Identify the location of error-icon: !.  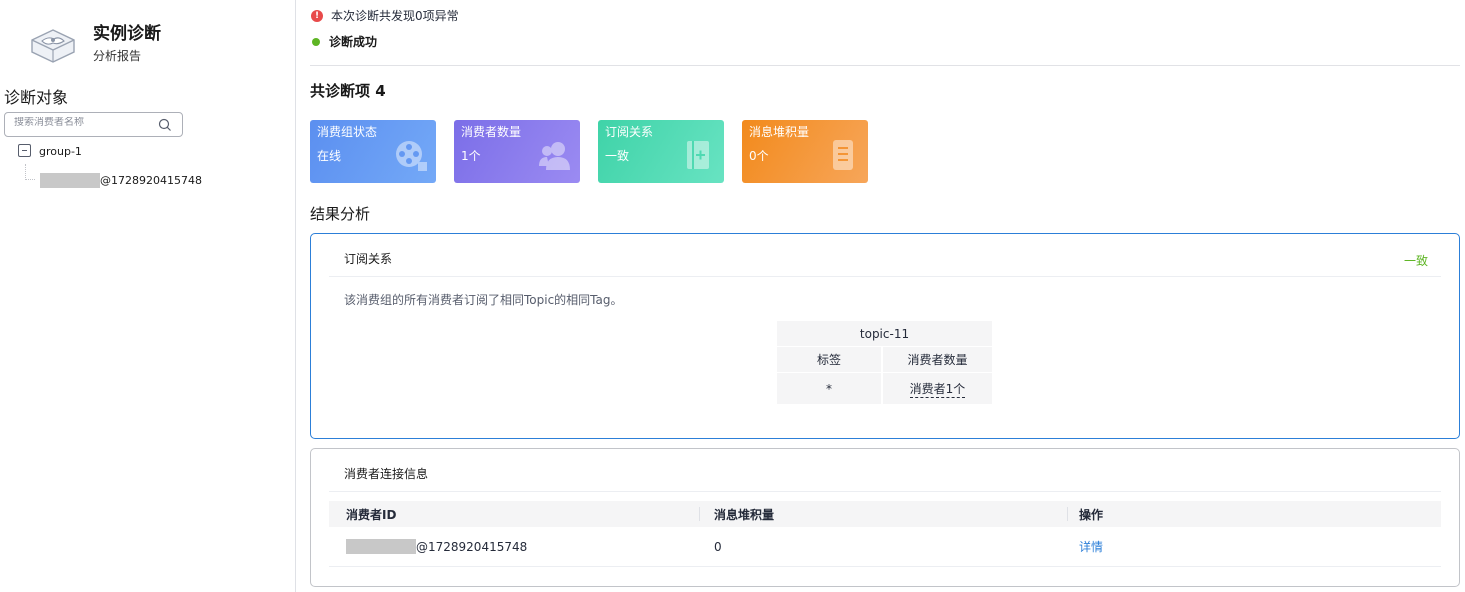
(317, 15).